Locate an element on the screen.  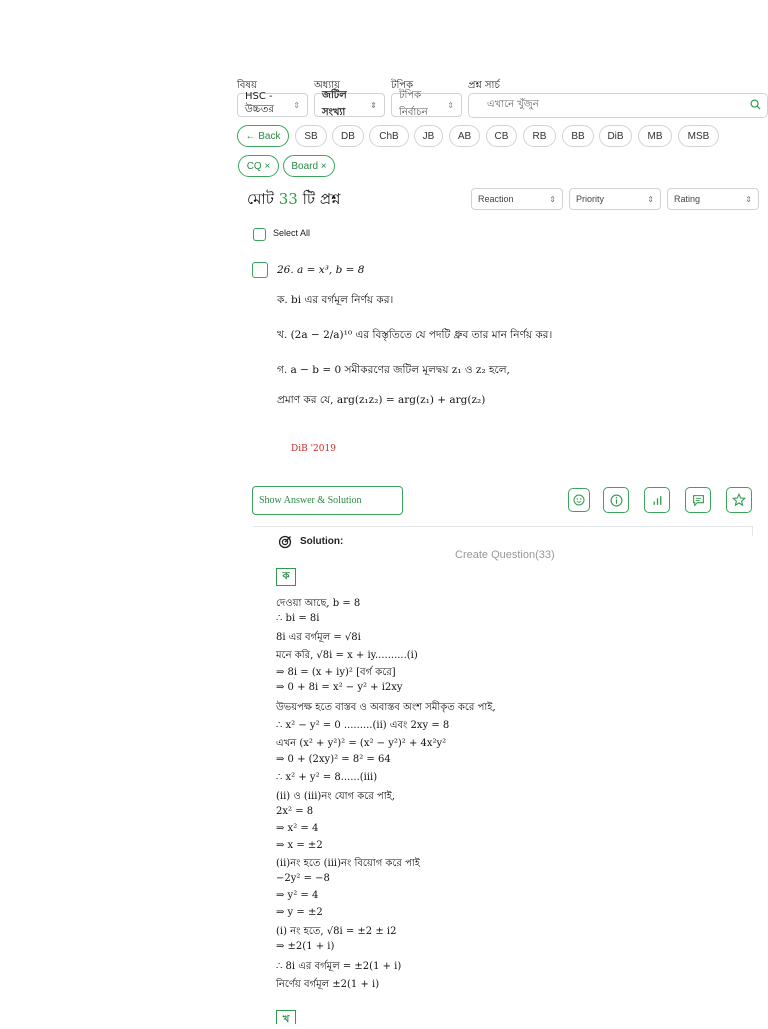
solution-line: ∴ x² + y² = 8......(iii) is located at coordinates (327, 777).